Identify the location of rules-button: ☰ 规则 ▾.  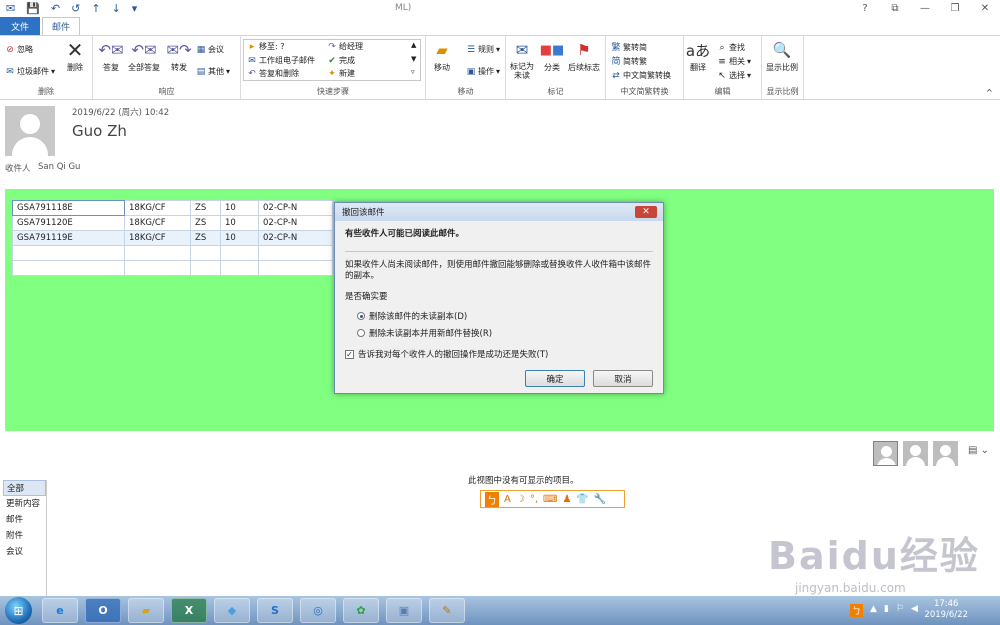
(483, 49).